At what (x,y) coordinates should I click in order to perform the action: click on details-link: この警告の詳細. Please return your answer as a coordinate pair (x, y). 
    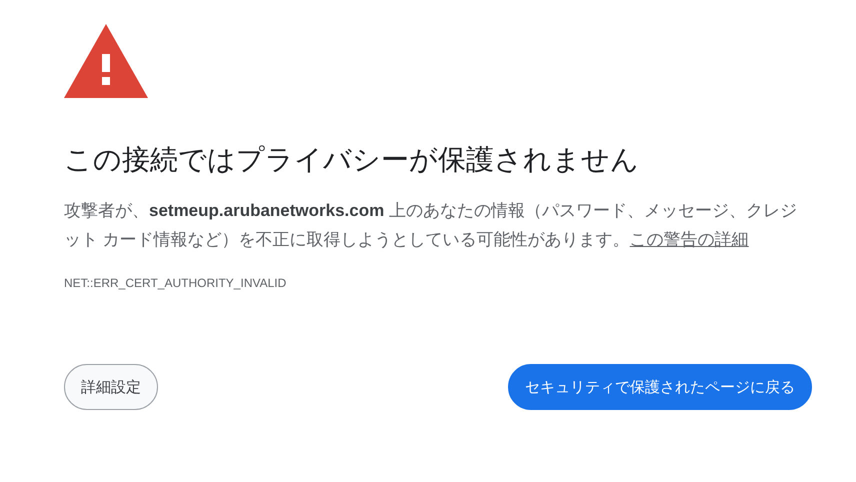
    Looking at the image, I should click on (689, 239).